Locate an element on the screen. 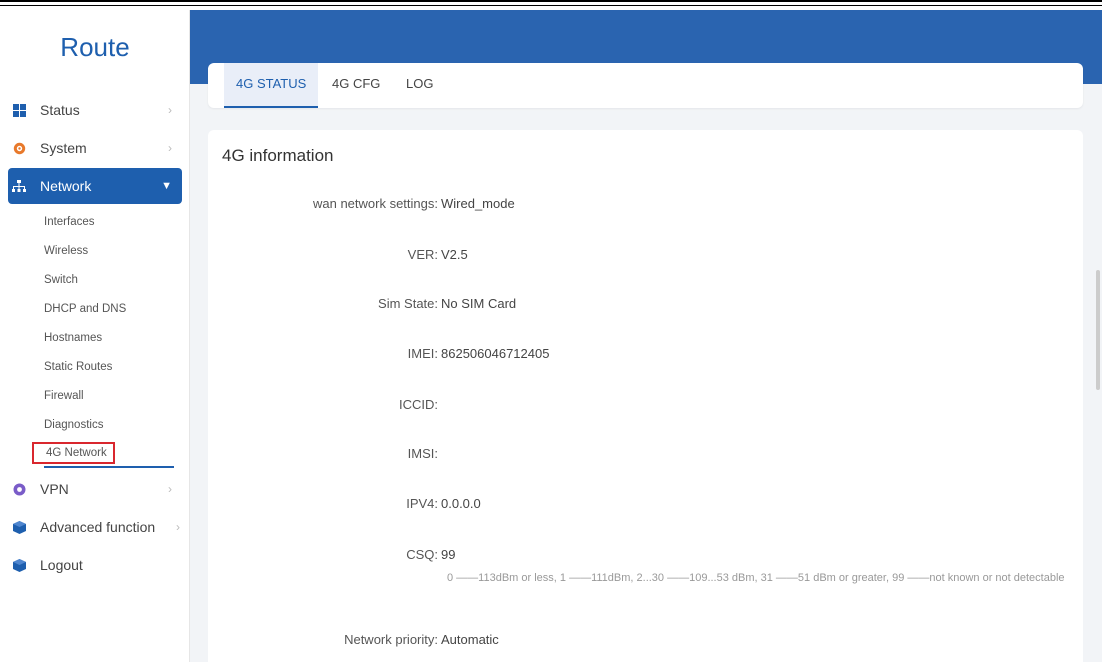 The image size is (1102, 662). label-ipv4: IPV4: is located at coordinates (422, 503).